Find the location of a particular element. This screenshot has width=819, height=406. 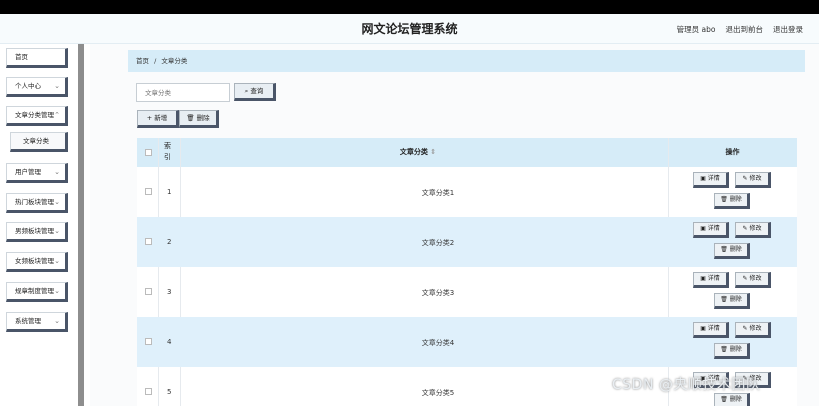

sidebar-item-user-mgmt: 用户管理 ⌄ is located at coordinates (37, 173).